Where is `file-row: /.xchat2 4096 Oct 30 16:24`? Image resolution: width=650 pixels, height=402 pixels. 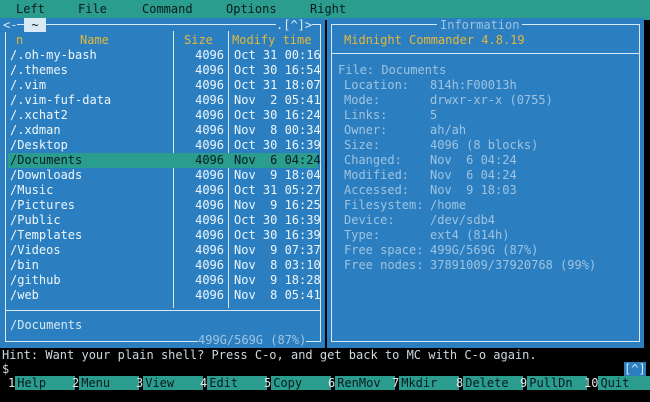
file-row: /.xchat2 4096 Oct 30 16:24 is located at coordinates (164, 115).